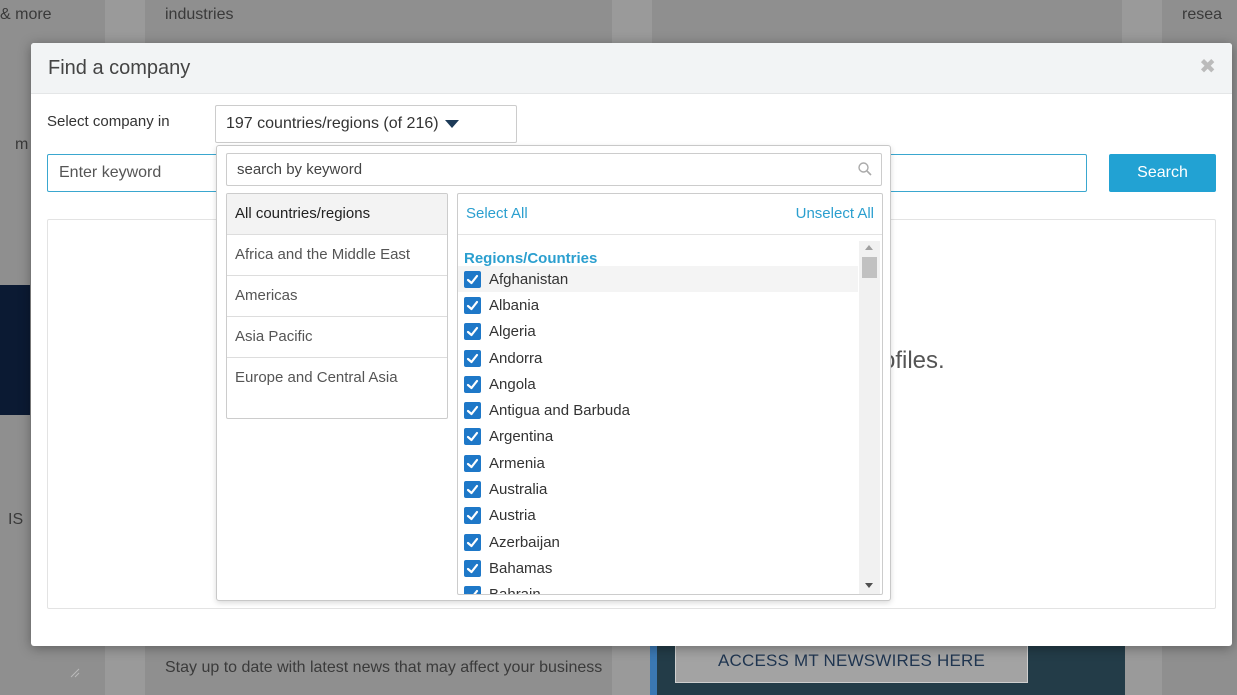 The width and height of the screenshot is (1237, 695). Describe the element at coordinates (554, 169) in the screenshot. I see `dropdown-search-input` at that location.